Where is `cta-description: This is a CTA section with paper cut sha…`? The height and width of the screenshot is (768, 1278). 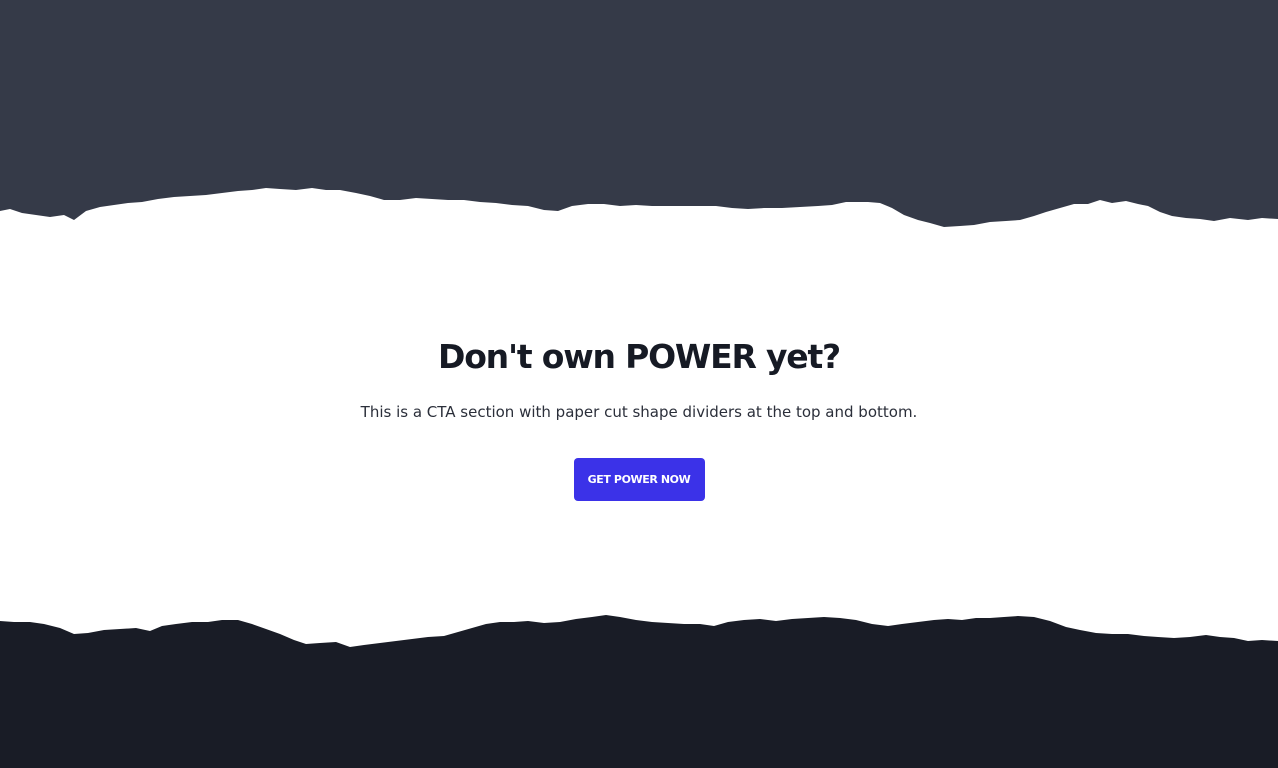
cta-description: This is a CTA section with paper cut sha… is located at coordinates (639, 412).